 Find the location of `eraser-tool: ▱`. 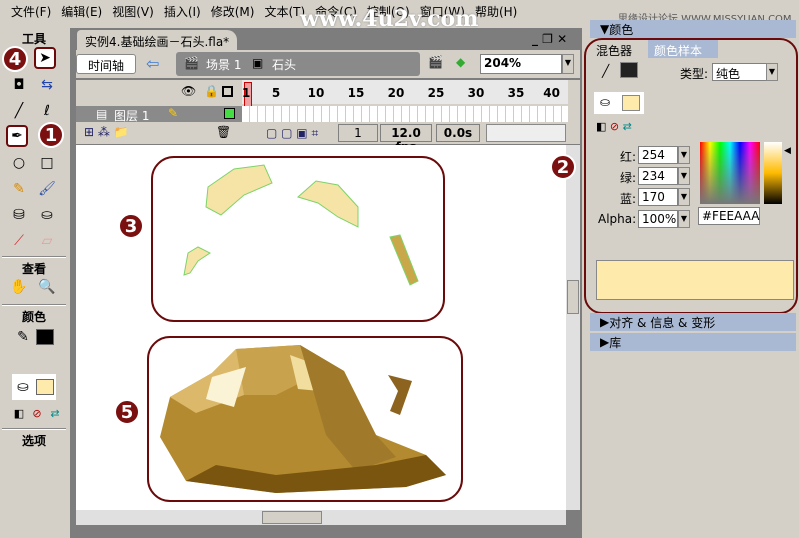

eraser-tool: ▱ is located at coordinates (47, 241).